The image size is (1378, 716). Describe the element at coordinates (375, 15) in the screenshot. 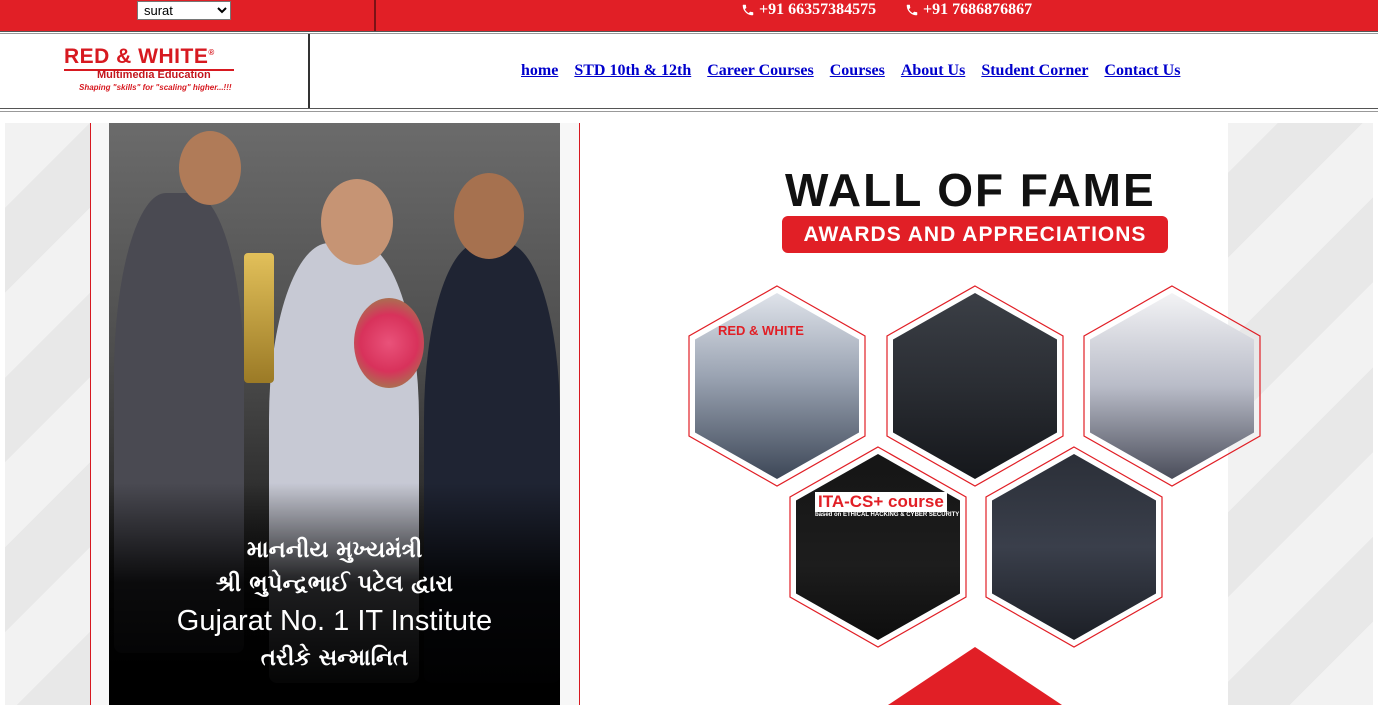

I see `topbar-divider` at that location.